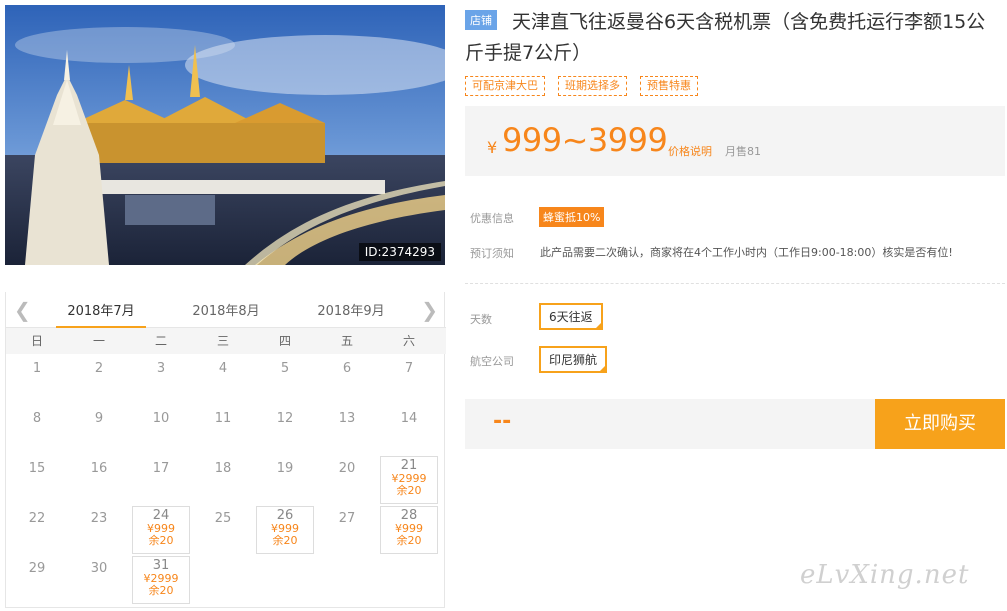 This screenshot has height=611, width=1007. I want to click on day-number: 26, so click(285, 515).